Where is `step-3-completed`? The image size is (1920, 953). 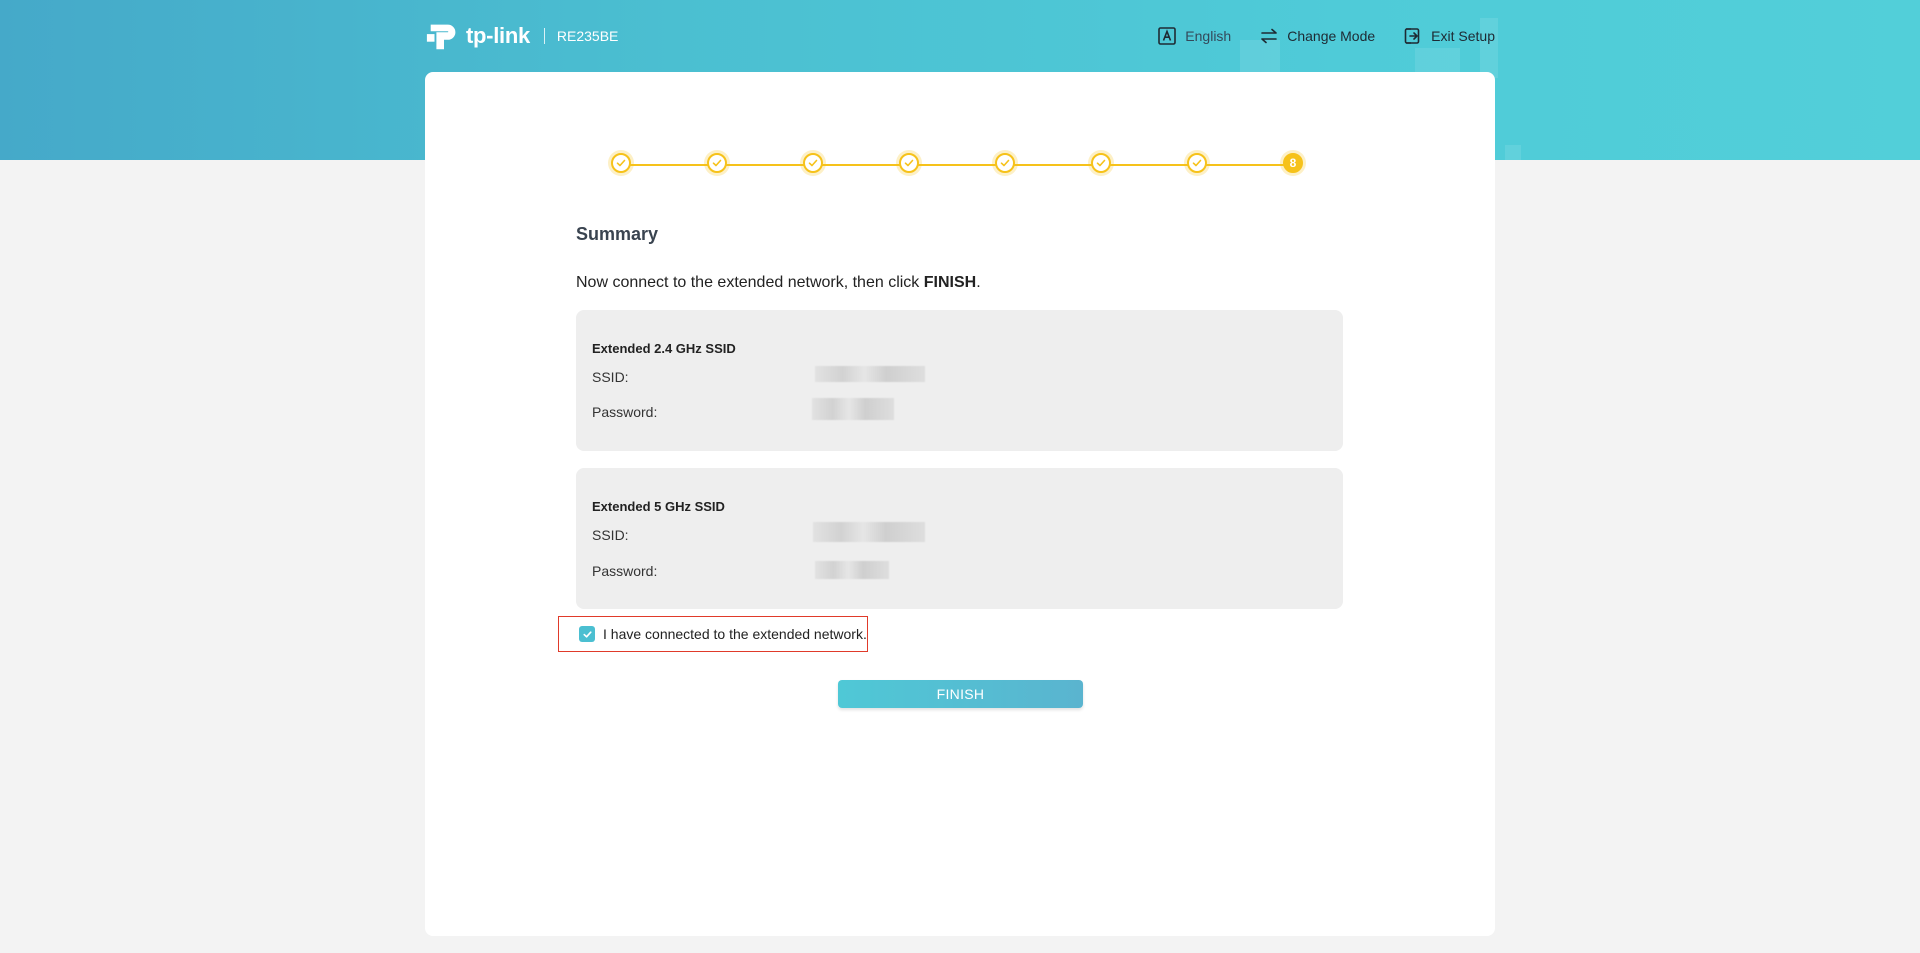 step-3-completed is located at coordinates (813, 163).